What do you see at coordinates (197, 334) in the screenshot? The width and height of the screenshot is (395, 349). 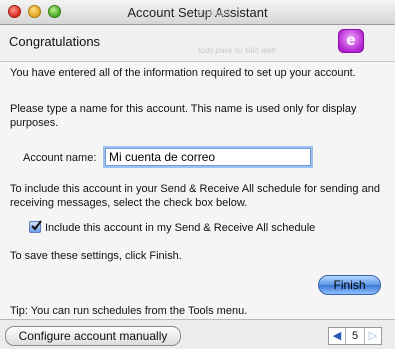 I see `footer-bar: Configure account manually ◀ 5 ▷` at bounding box center [197, 334].